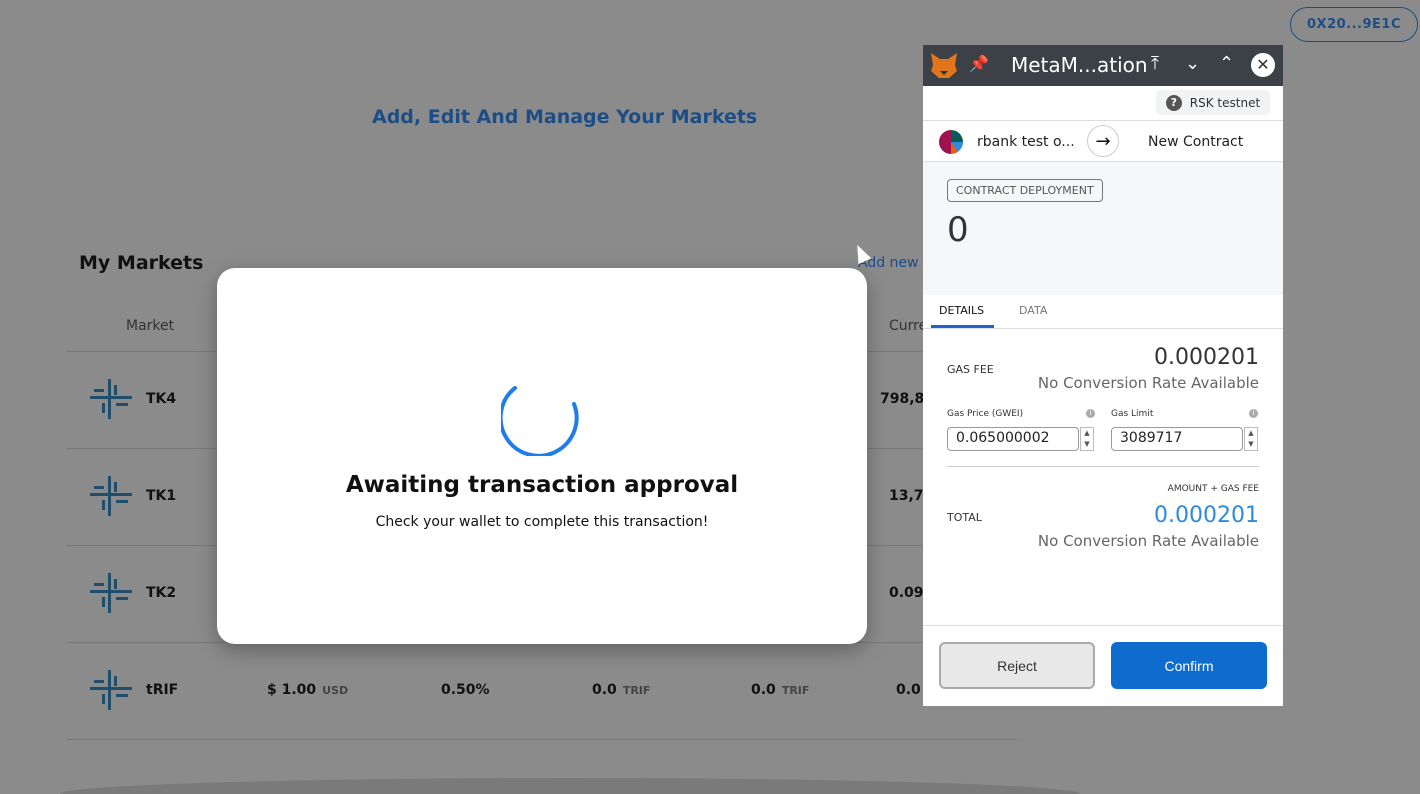 Image resolution: width=1420 pixels, height=794 pixels. Describe the element at coordinates (565, 117) in the screenshot. I see `page-headline: Add, Edit And Manage Your Markets` at that location.